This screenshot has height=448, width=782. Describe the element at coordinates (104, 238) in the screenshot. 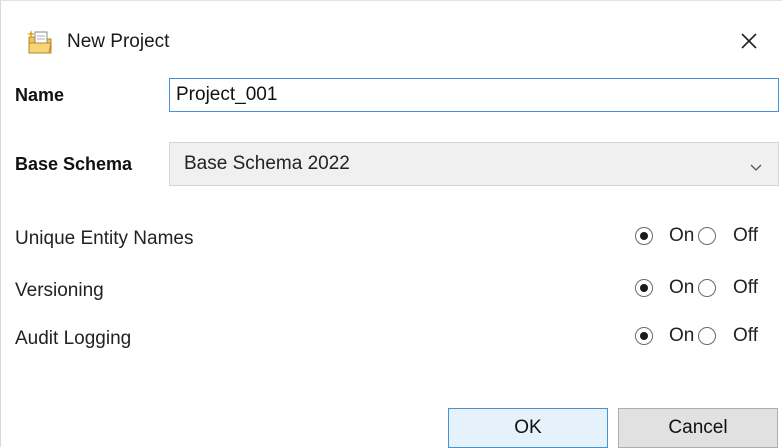

I see `option-label-unique-entity-names: Unique Entity Names` at that location.